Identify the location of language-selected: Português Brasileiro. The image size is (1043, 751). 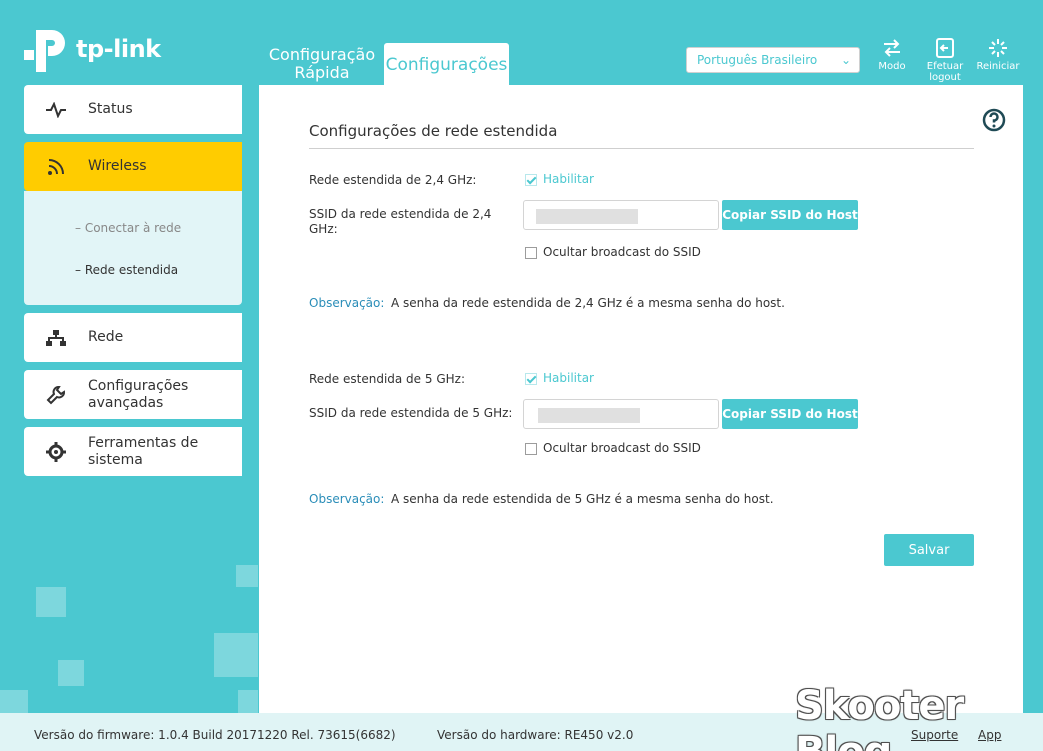
(757, 60).